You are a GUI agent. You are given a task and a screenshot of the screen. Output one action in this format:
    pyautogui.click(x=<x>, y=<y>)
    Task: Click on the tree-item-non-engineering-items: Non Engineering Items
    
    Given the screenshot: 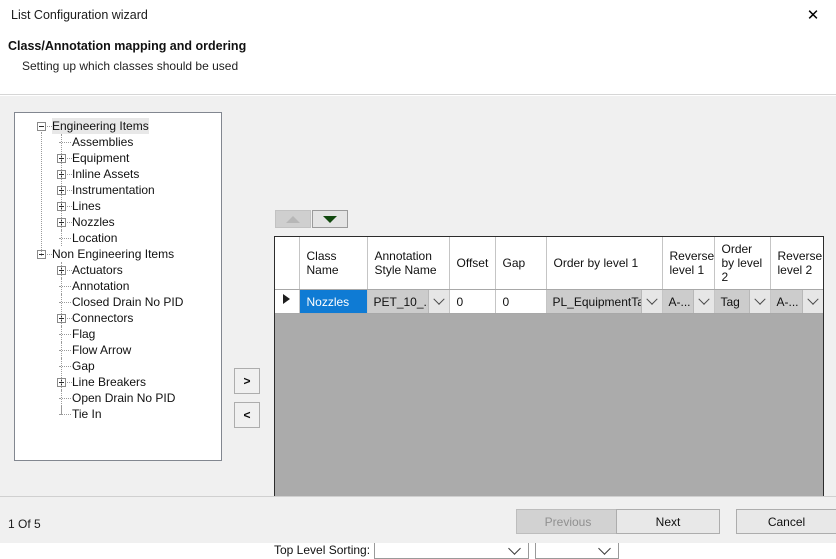 What is the action you would take?
    pyautogui.click(x=118, y=254)
    